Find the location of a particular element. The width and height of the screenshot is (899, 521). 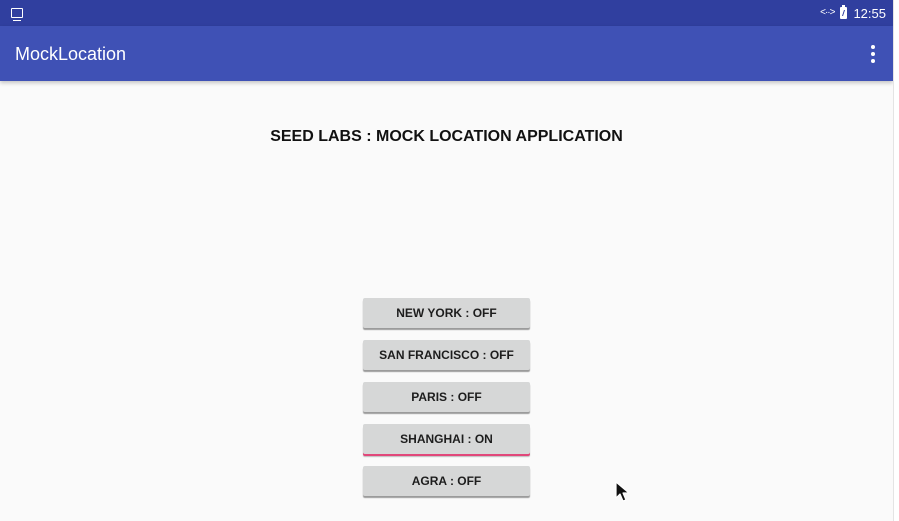

new-york-button: NEW YORK : OFF is located at coordinates (446, 313).